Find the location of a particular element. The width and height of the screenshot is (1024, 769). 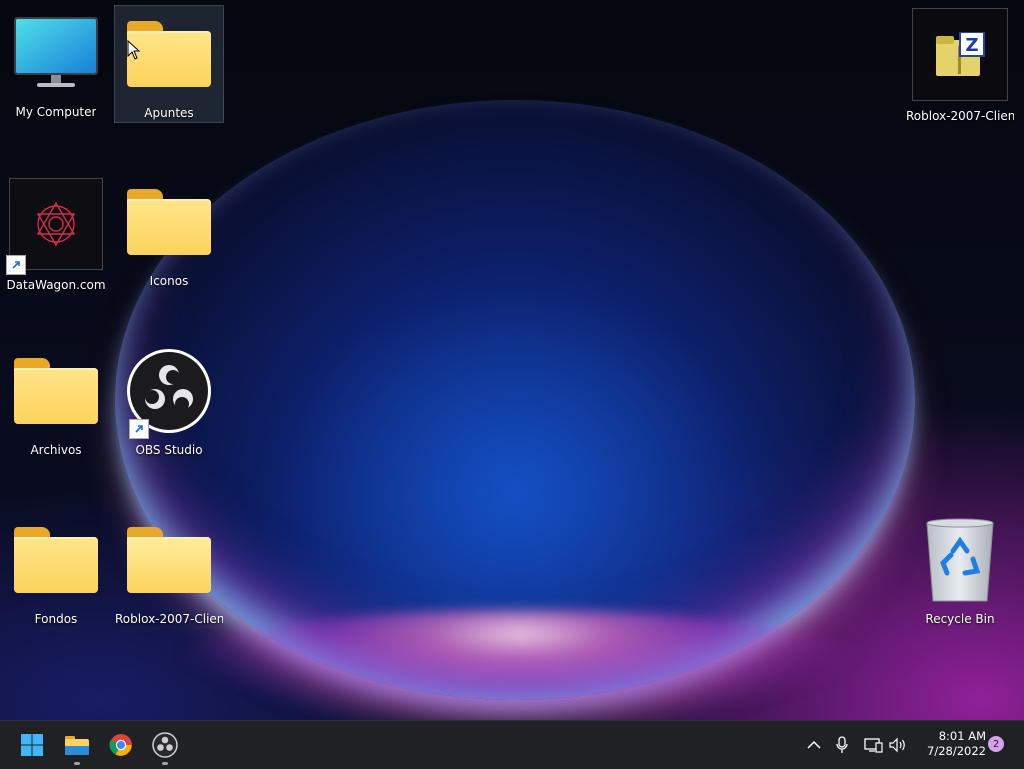

microphone-button is located at coordinates (842, 745).